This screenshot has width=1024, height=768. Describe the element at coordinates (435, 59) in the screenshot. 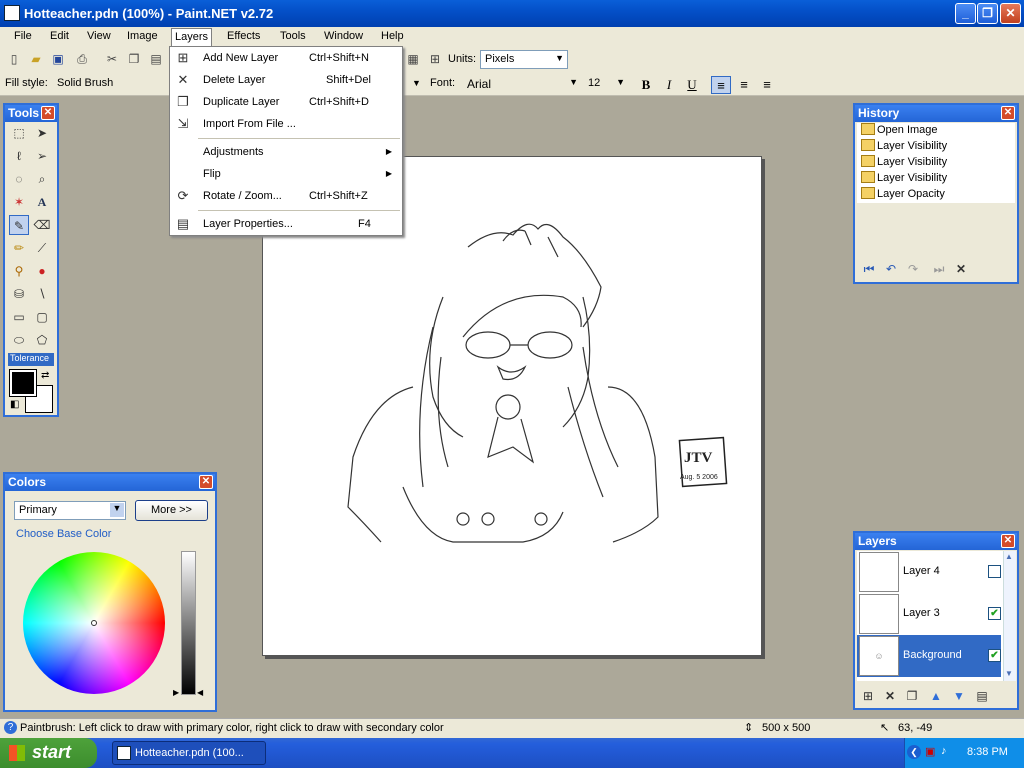

I see `ruler-icon: ⊞` at that location.